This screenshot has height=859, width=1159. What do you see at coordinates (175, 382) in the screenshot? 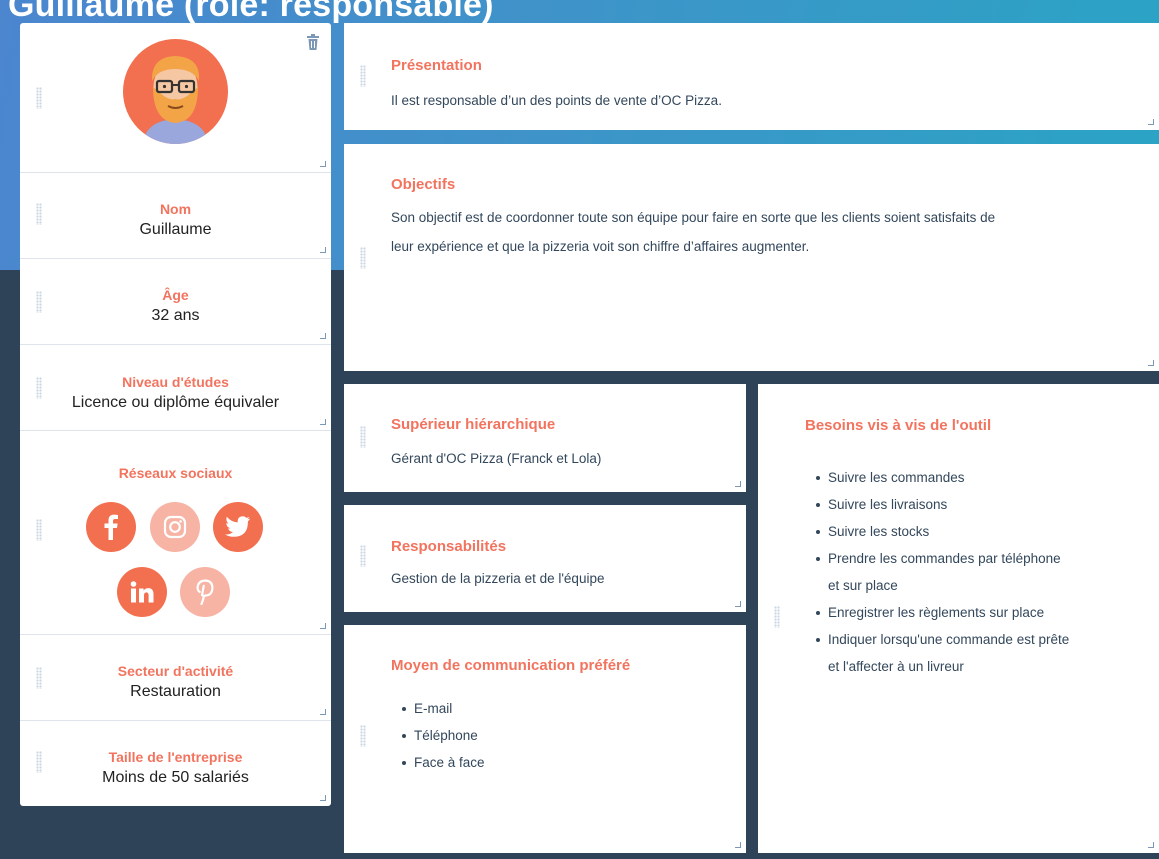
I see `education-label: Niveau d'études` at bounding box center [175, 382].